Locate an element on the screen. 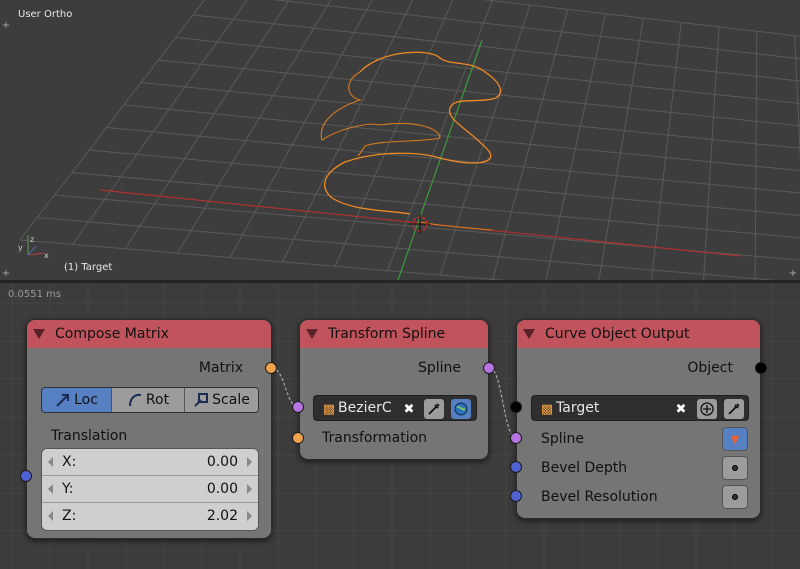  bevel-depth-toggle is located at coordinates (735, 468).